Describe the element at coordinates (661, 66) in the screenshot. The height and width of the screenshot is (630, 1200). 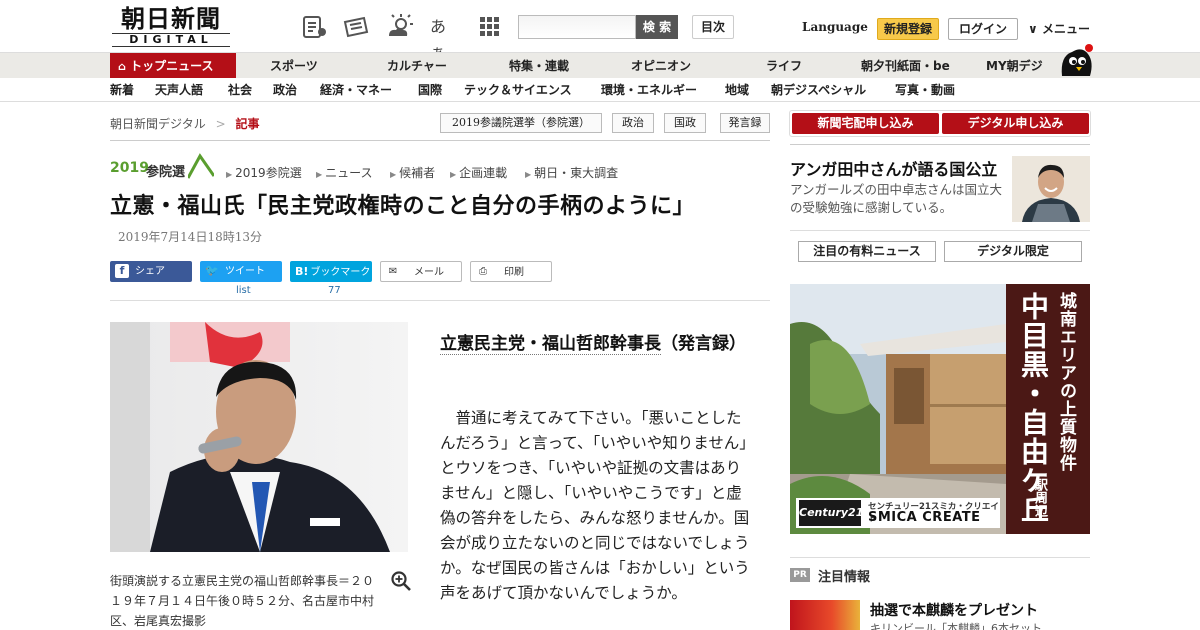
I see `nav-opinion: オピニオン` at that location.